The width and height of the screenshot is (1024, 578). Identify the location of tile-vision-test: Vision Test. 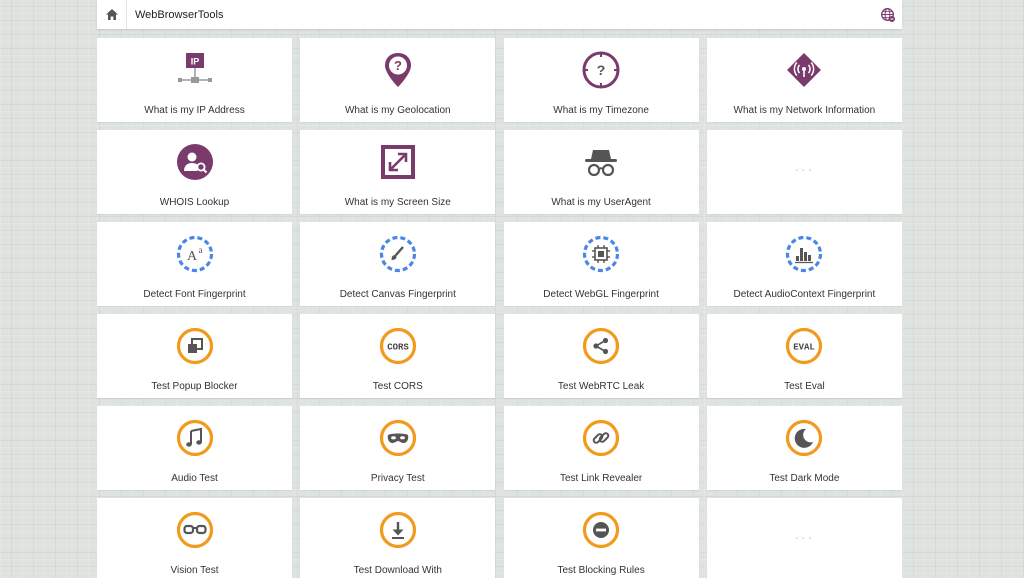
(194, 538).